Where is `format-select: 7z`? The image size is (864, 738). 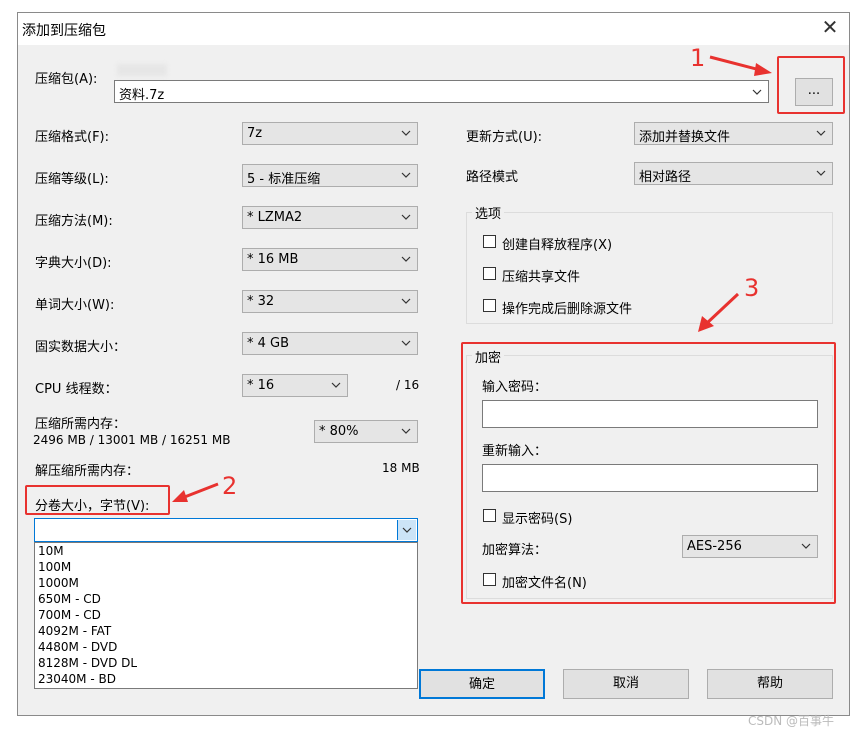
format-select: 7z is located at coordinates (330, 133).